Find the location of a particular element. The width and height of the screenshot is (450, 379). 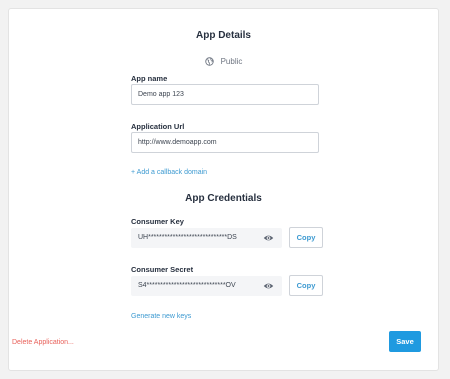

add-callback-domain-link: + Add a callback domain is located at coordinates (169, 172).